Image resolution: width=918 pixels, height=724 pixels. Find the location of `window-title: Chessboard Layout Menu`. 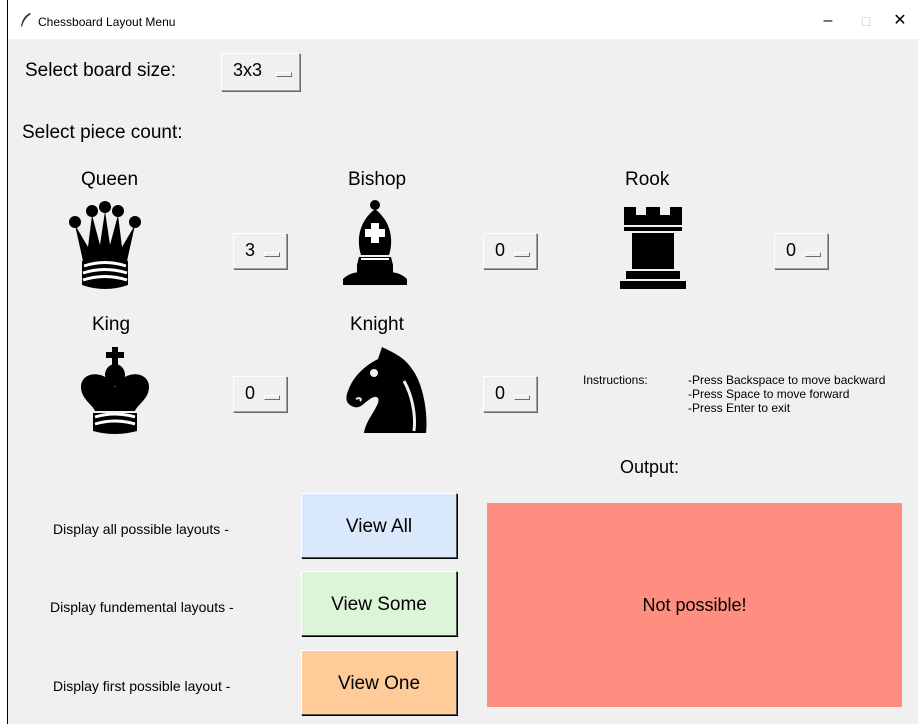

window-title: Chessboard Layout Menu is located at coordinates (107, 22).